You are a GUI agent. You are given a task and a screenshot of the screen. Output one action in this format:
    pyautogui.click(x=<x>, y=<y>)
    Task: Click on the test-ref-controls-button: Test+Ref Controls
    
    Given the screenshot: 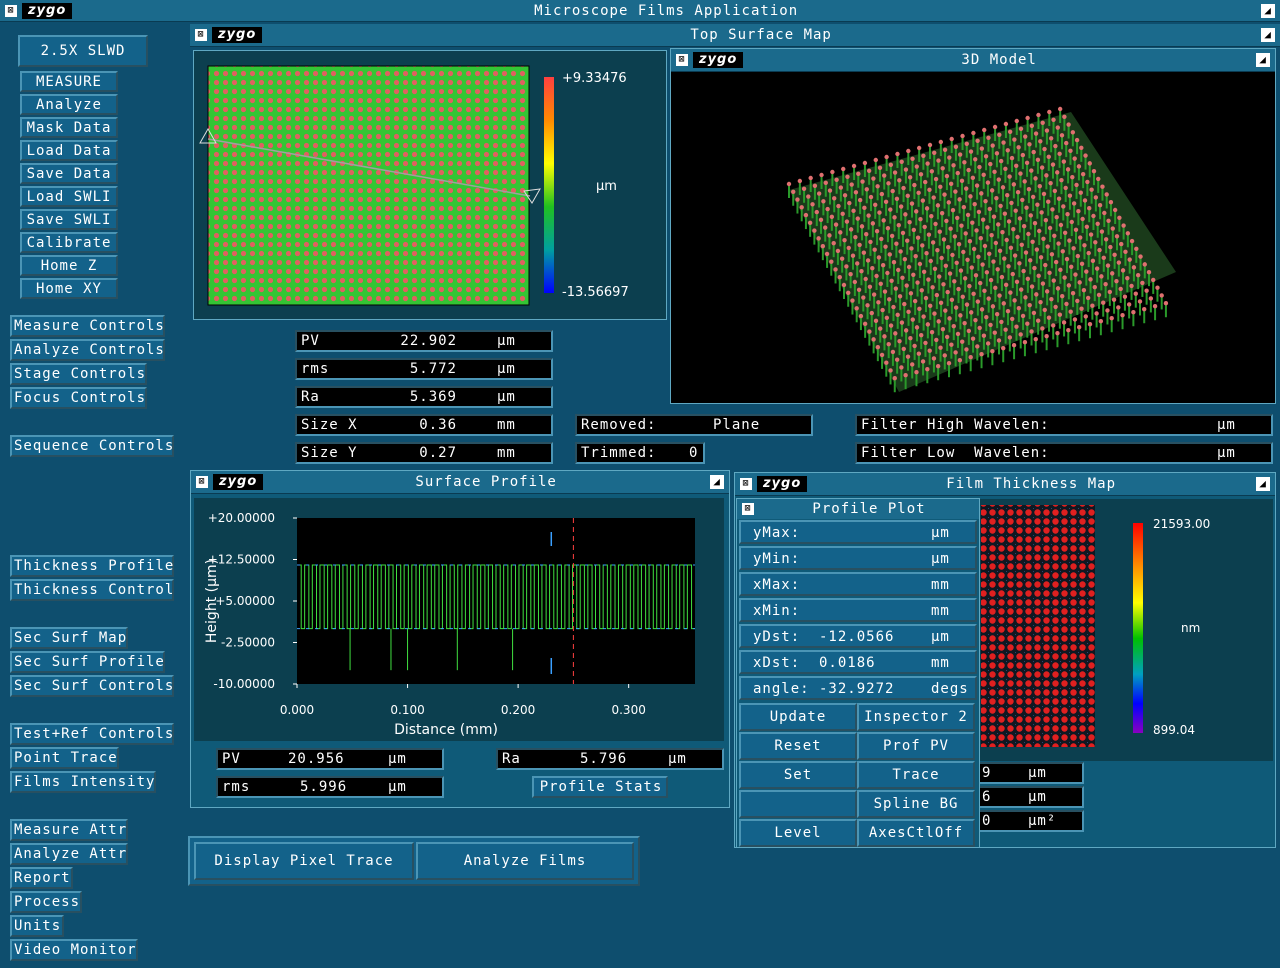 What is the action you would take?
    pyautogui.click(x=92, y=734)
    